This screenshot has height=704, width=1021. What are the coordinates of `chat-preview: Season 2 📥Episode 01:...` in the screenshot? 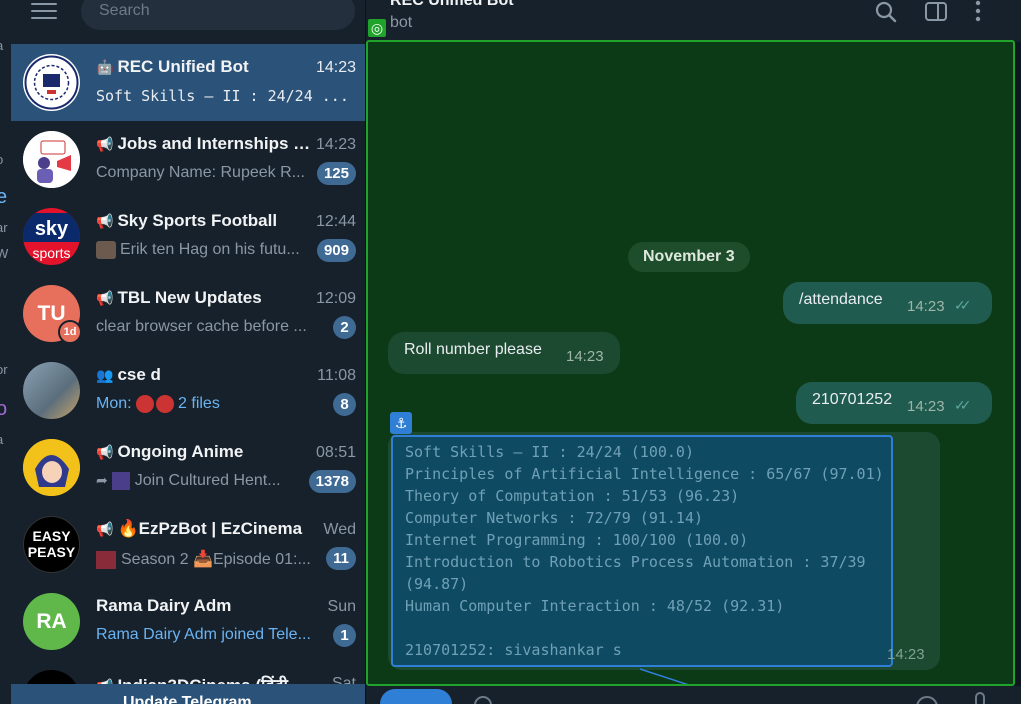 It's located at (208, 559).